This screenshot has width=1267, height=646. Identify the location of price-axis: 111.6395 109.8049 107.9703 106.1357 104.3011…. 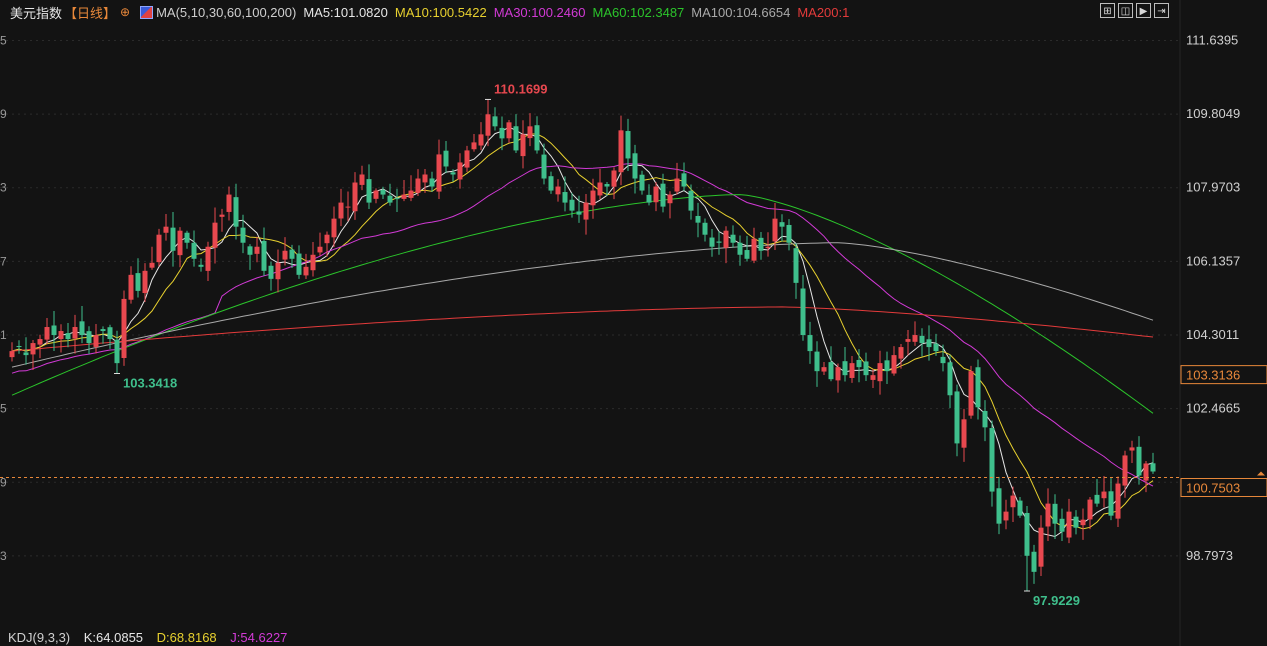
(1223, 297).